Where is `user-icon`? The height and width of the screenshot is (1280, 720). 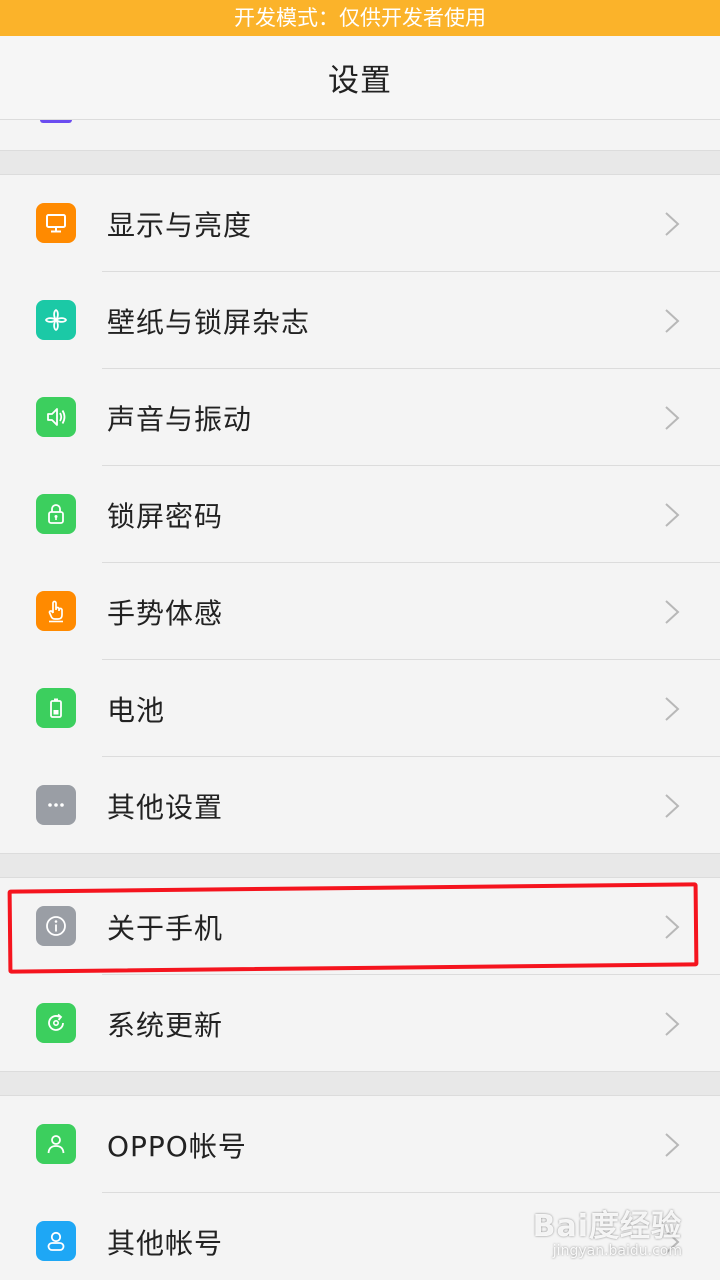 user-icon is located at coordinates (56, 1144).